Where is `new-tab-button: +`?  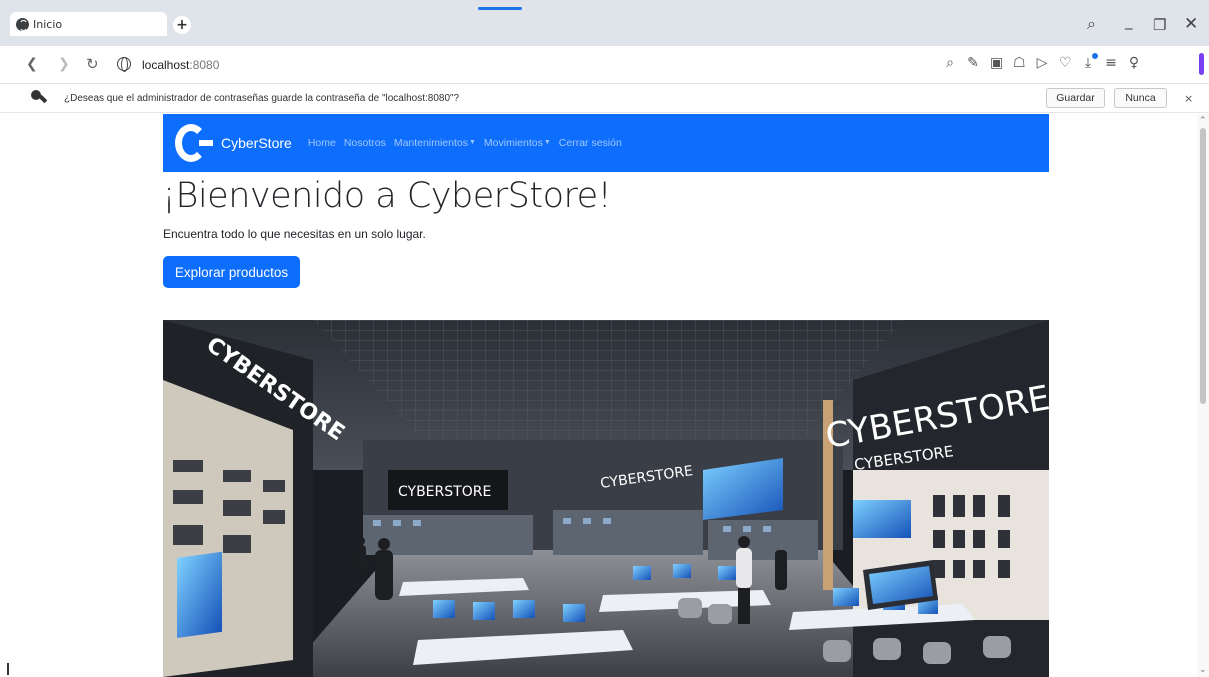 new-tab-button: + is located at coordinates (182, 25).